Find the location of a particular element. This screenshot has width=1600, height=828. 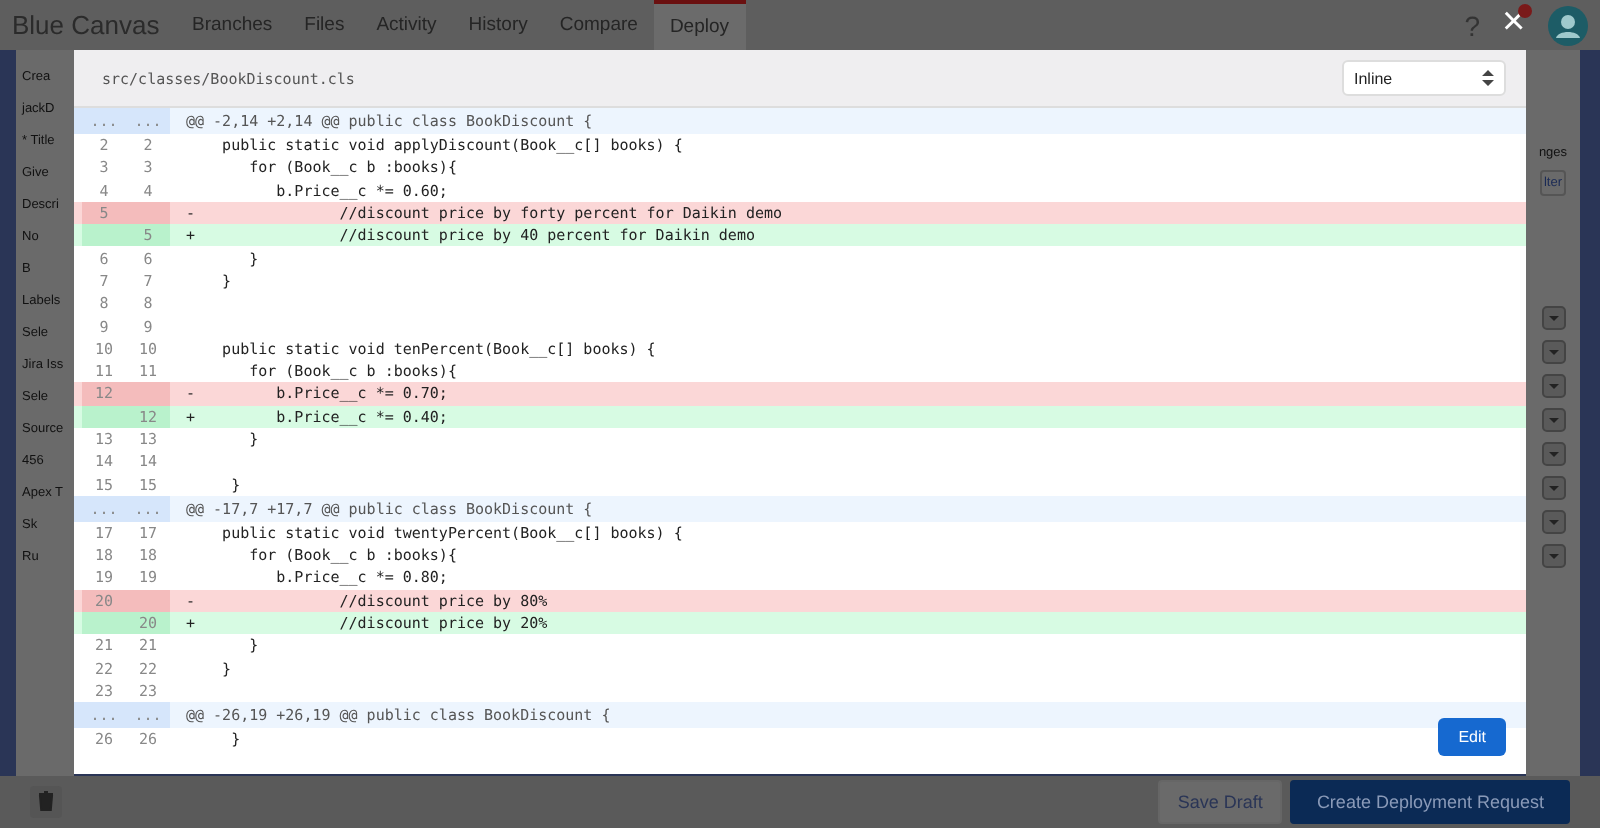

nav-tab: History is located at coordinates (498, 25).